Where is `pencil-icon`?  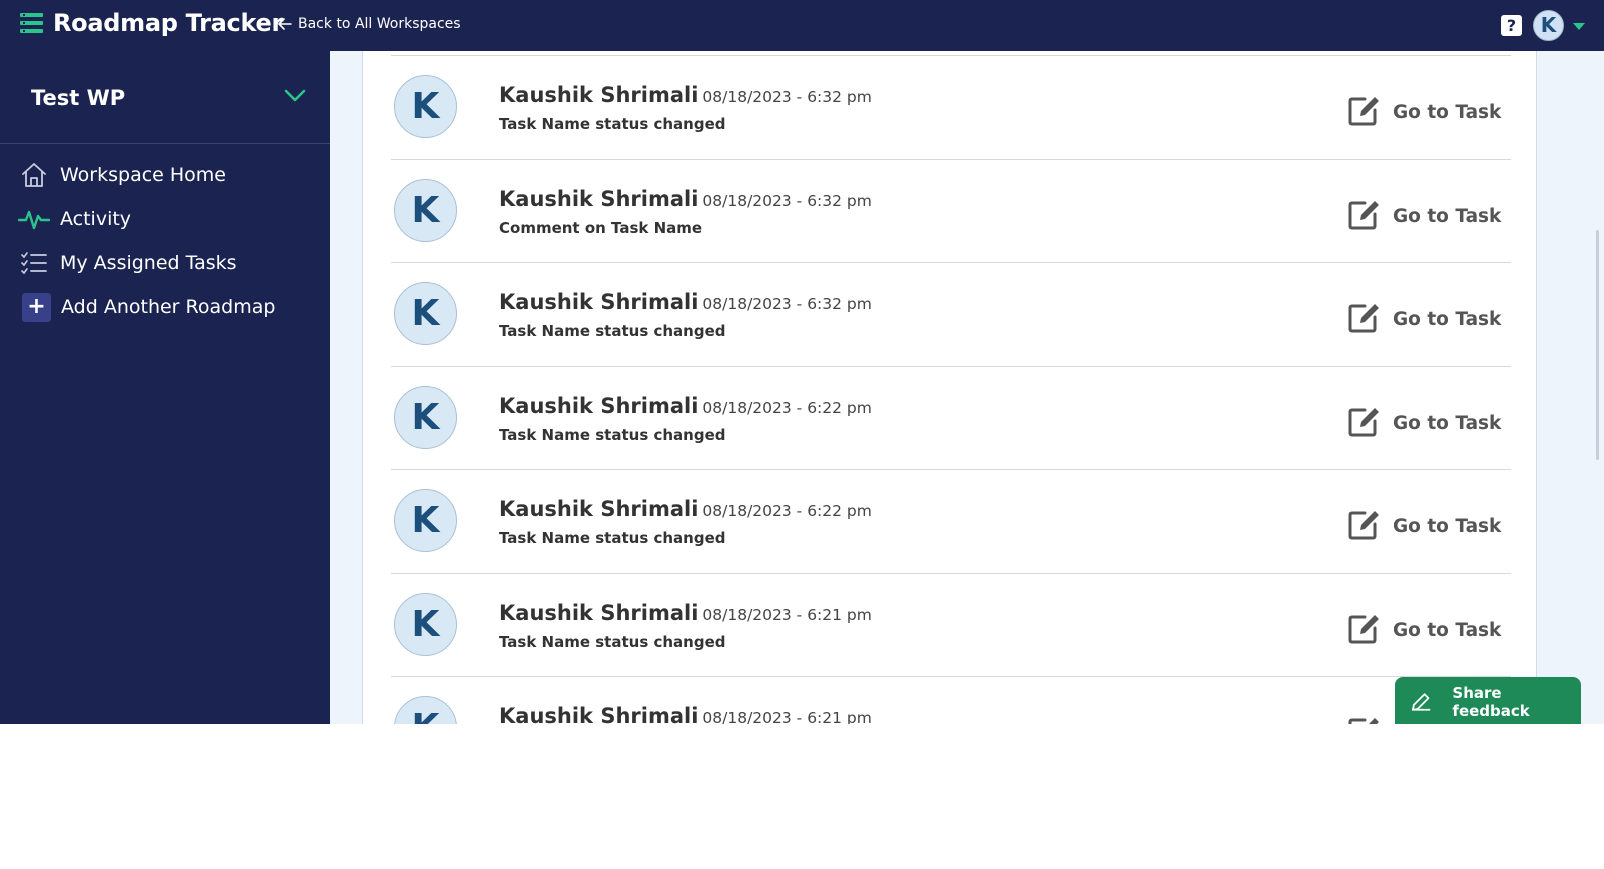
pencil-icon is located at coordinates (1421, 702).